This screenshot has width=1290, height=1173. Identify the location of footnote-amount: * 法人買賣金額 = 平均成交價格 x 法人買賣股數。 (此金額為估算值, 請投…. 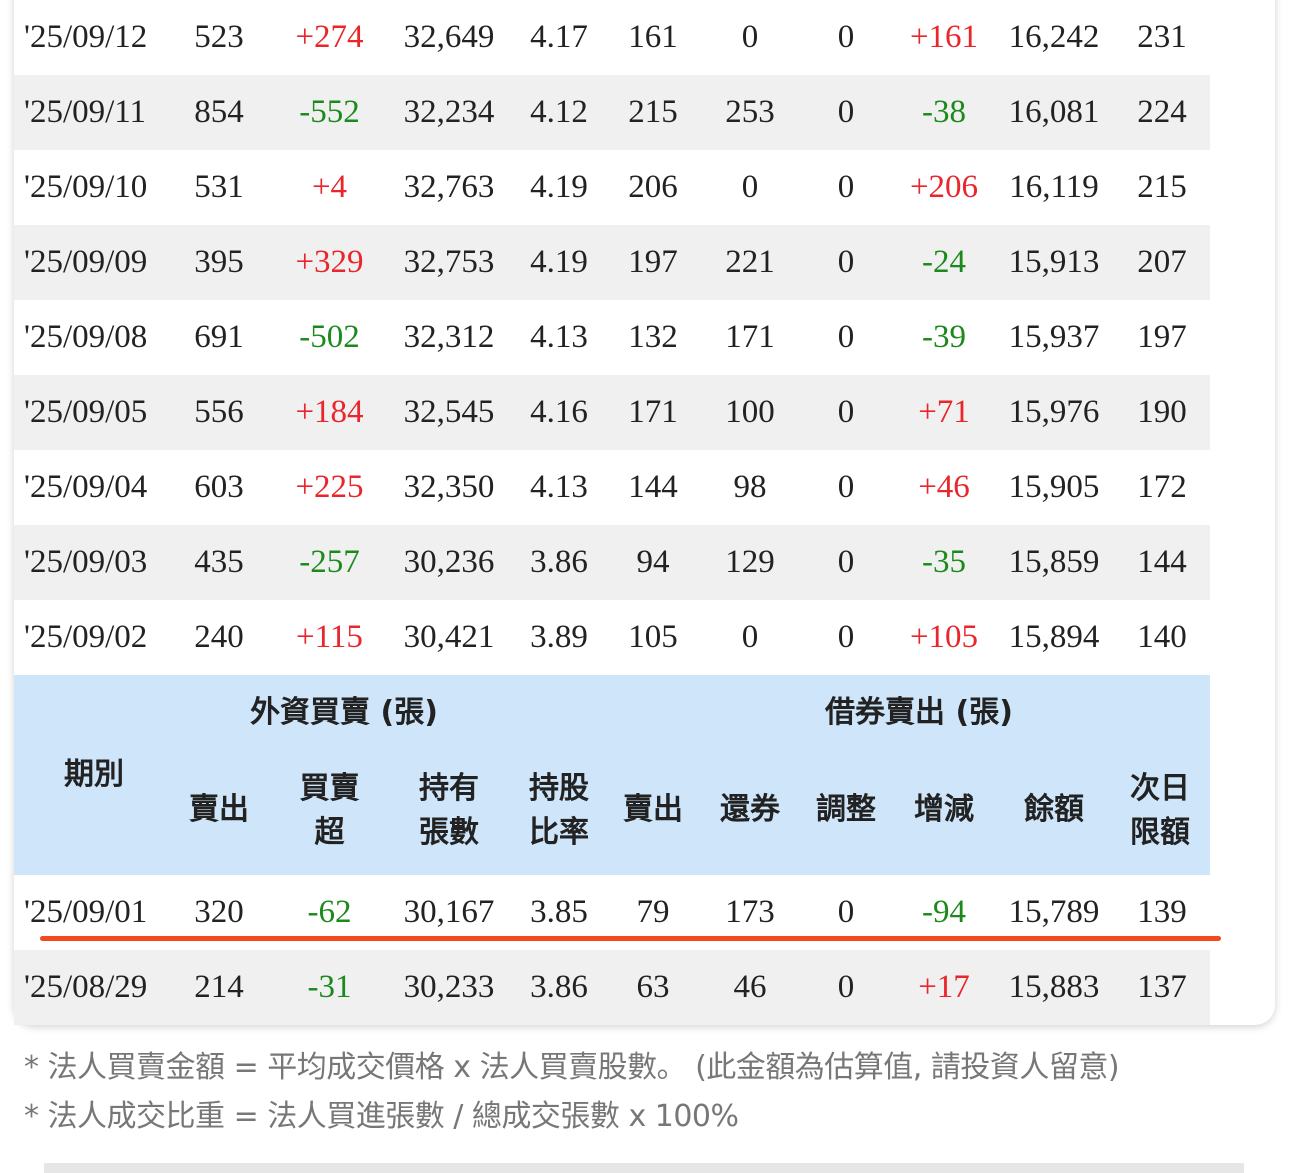
(572, 1067).